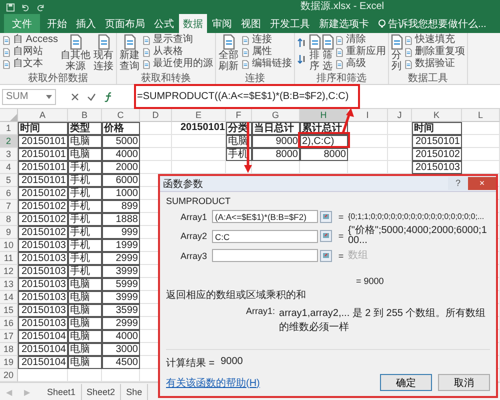 This screenshot has height=400, width=500. I want to click on row-header: 10, so click(9, 245).